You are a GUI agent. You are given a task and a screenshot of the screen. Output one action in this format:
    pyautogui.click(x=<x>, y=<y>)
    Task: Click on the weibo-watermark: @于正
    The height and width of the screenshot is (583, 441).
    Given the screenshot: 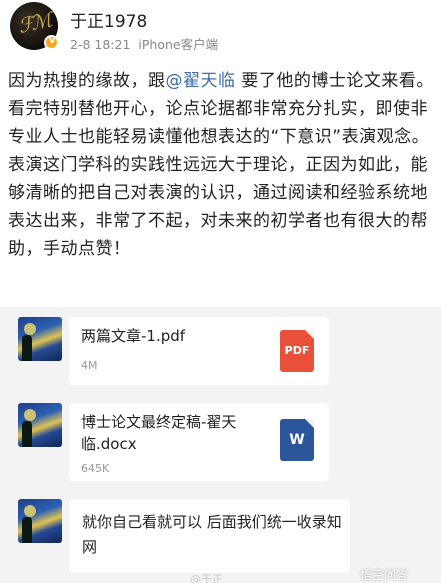 What is the action you would take?
    pyautogui.click(x=206, y=578)
    